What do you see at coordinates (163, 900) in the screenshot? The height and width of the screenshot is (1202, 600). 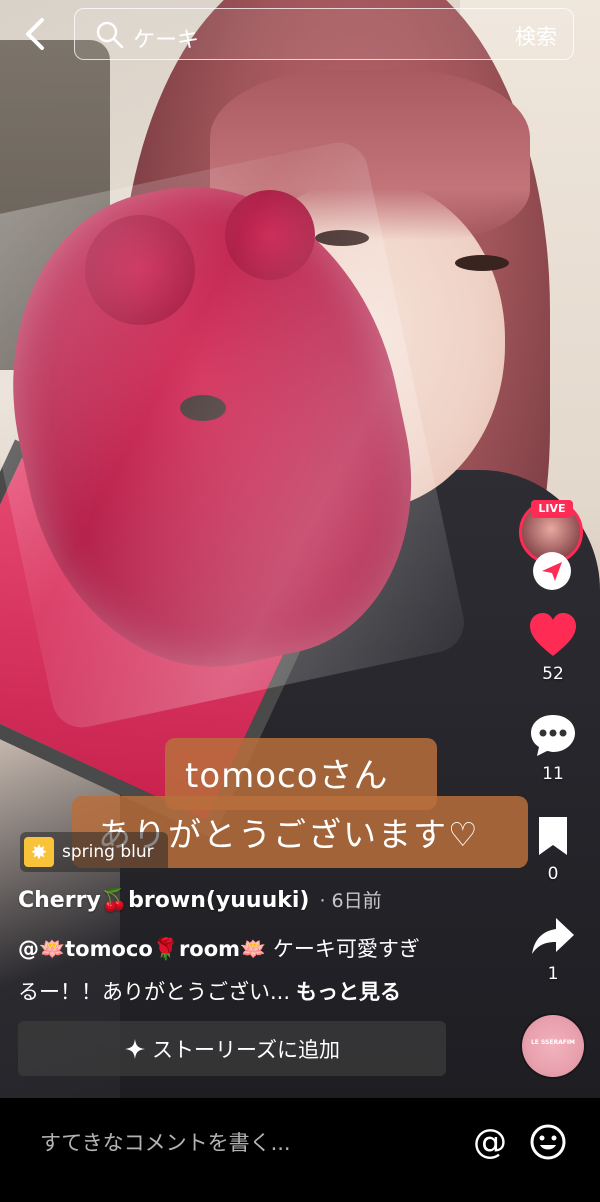 I see `author-name: Cherry🍒brown(yuuuki)` at bounding box center [163, 900].